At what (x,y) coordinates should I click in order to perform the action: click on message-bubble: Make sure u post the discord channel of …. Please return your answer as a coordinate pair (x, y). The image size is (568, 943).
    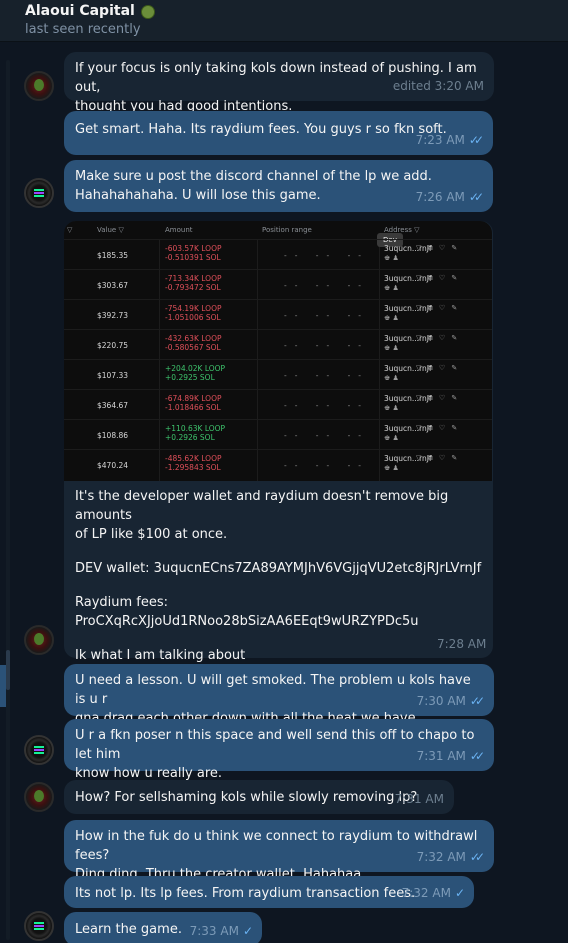
    Looking at the image, I should click on (278, 186).